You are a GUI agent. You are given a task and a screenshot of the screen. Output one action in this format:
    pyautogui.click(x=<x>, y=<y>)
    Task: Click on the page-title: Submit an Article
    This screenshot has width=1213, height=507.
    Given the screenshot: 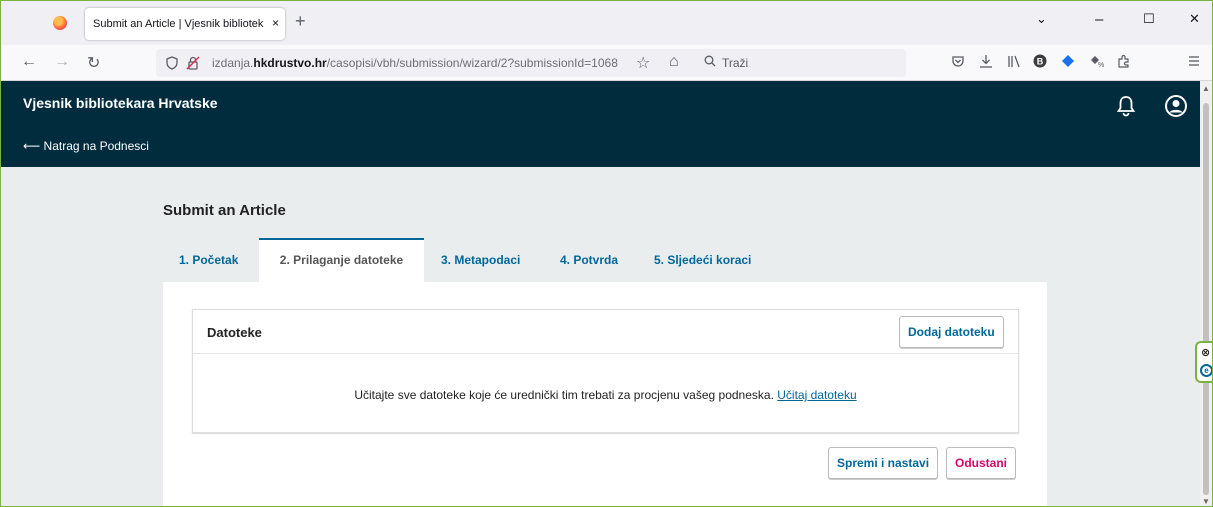 What is the action you would take?
    pyautogui.click(x=224, y=210)
    